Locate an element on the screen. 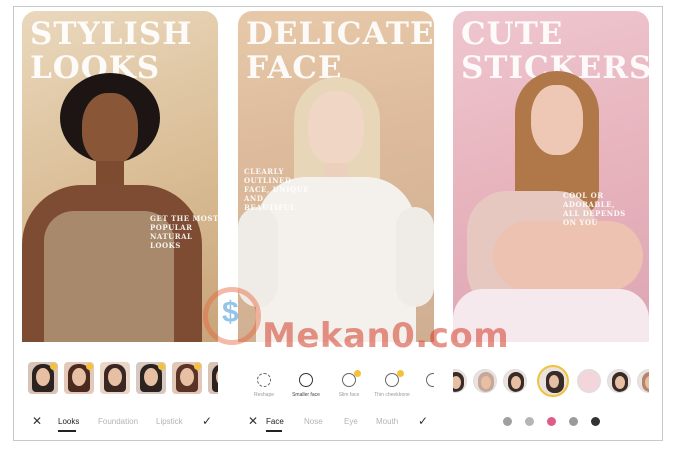 This screenshot has width=680, height=451. tab-bar: ✕ Face Nose Eye Mouth ✓ is located at coordinates (336, 423).